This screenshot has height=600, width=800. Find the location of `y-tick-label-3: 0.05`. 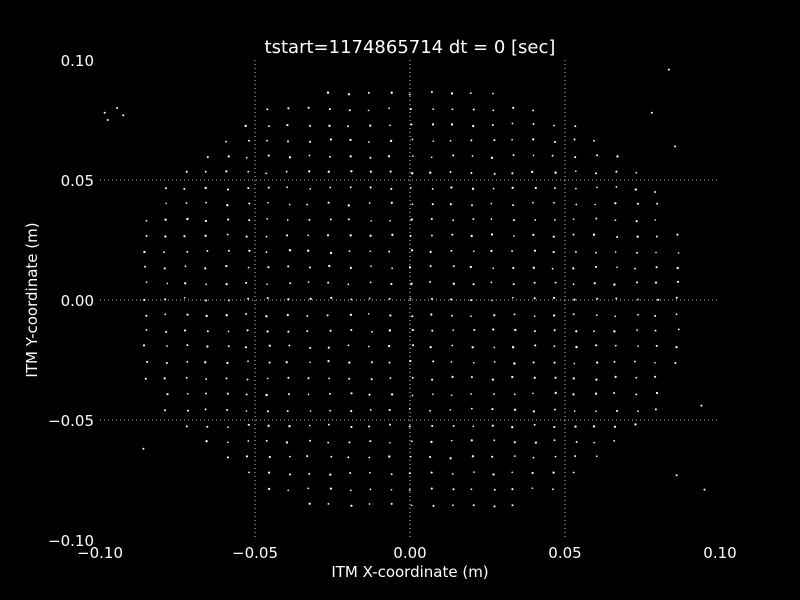

y-tick-label-3: 0.05 is located at coordinates (77, 181).